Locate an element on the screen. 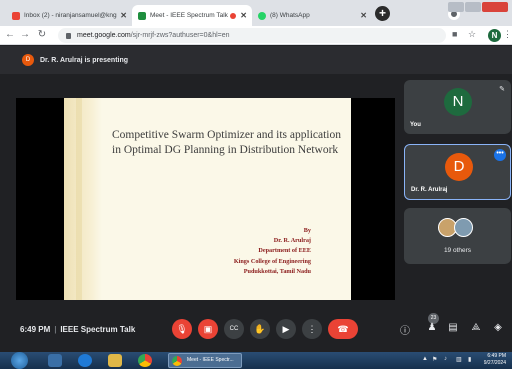 The height and width of the screenshot is (369, 512). more-options-icon: ••• is located at coordinates (500, 155).